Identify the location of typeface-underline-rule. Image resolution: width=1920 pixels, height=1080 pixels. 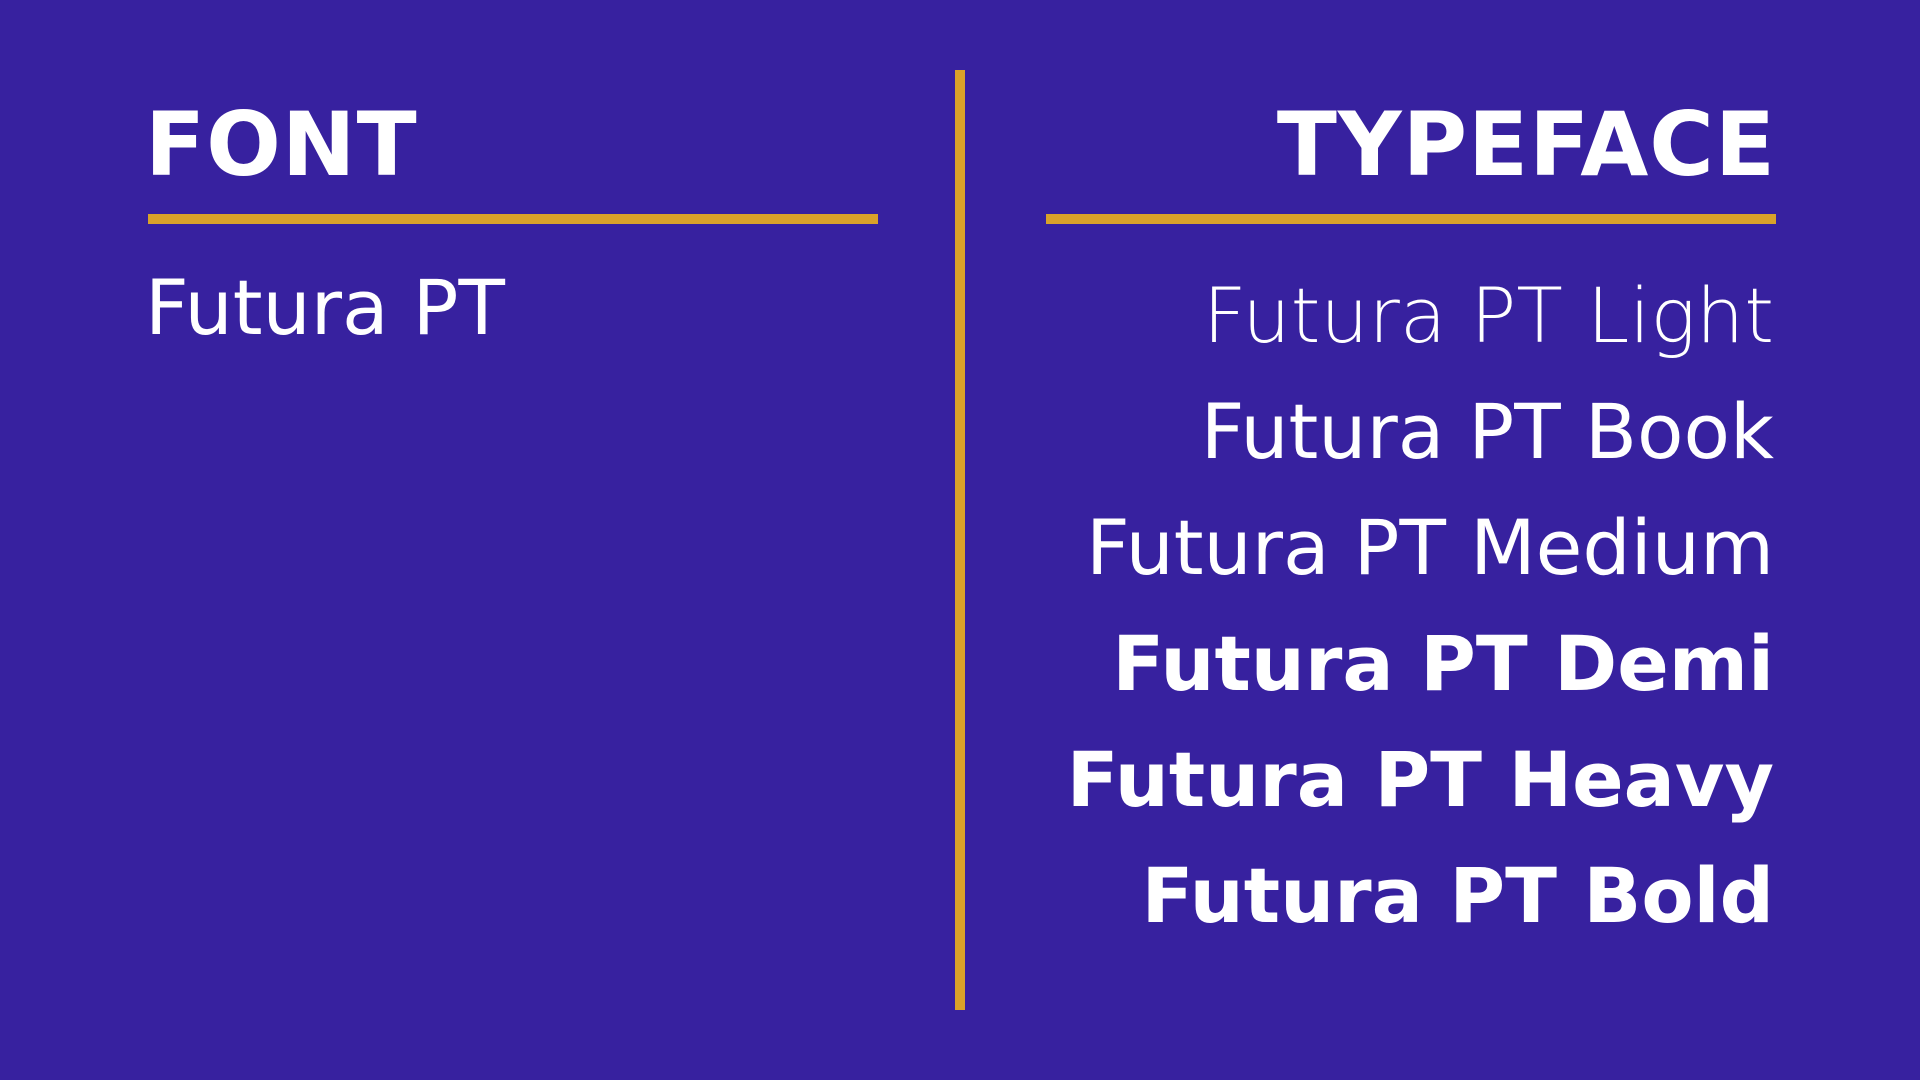
(1411, 219).